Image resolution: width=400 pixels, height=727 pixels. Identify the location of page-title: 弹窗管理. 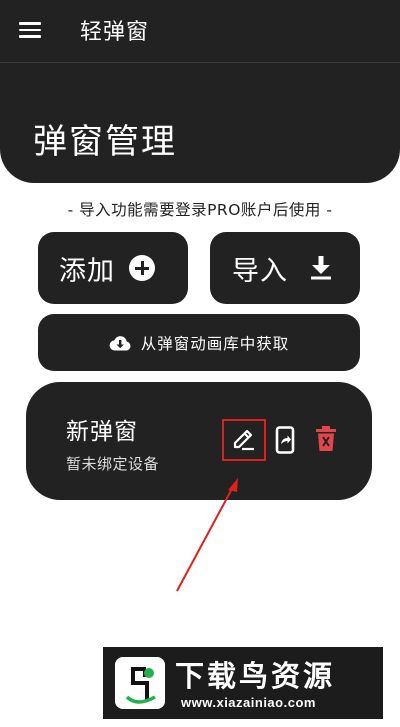
(105, 142).